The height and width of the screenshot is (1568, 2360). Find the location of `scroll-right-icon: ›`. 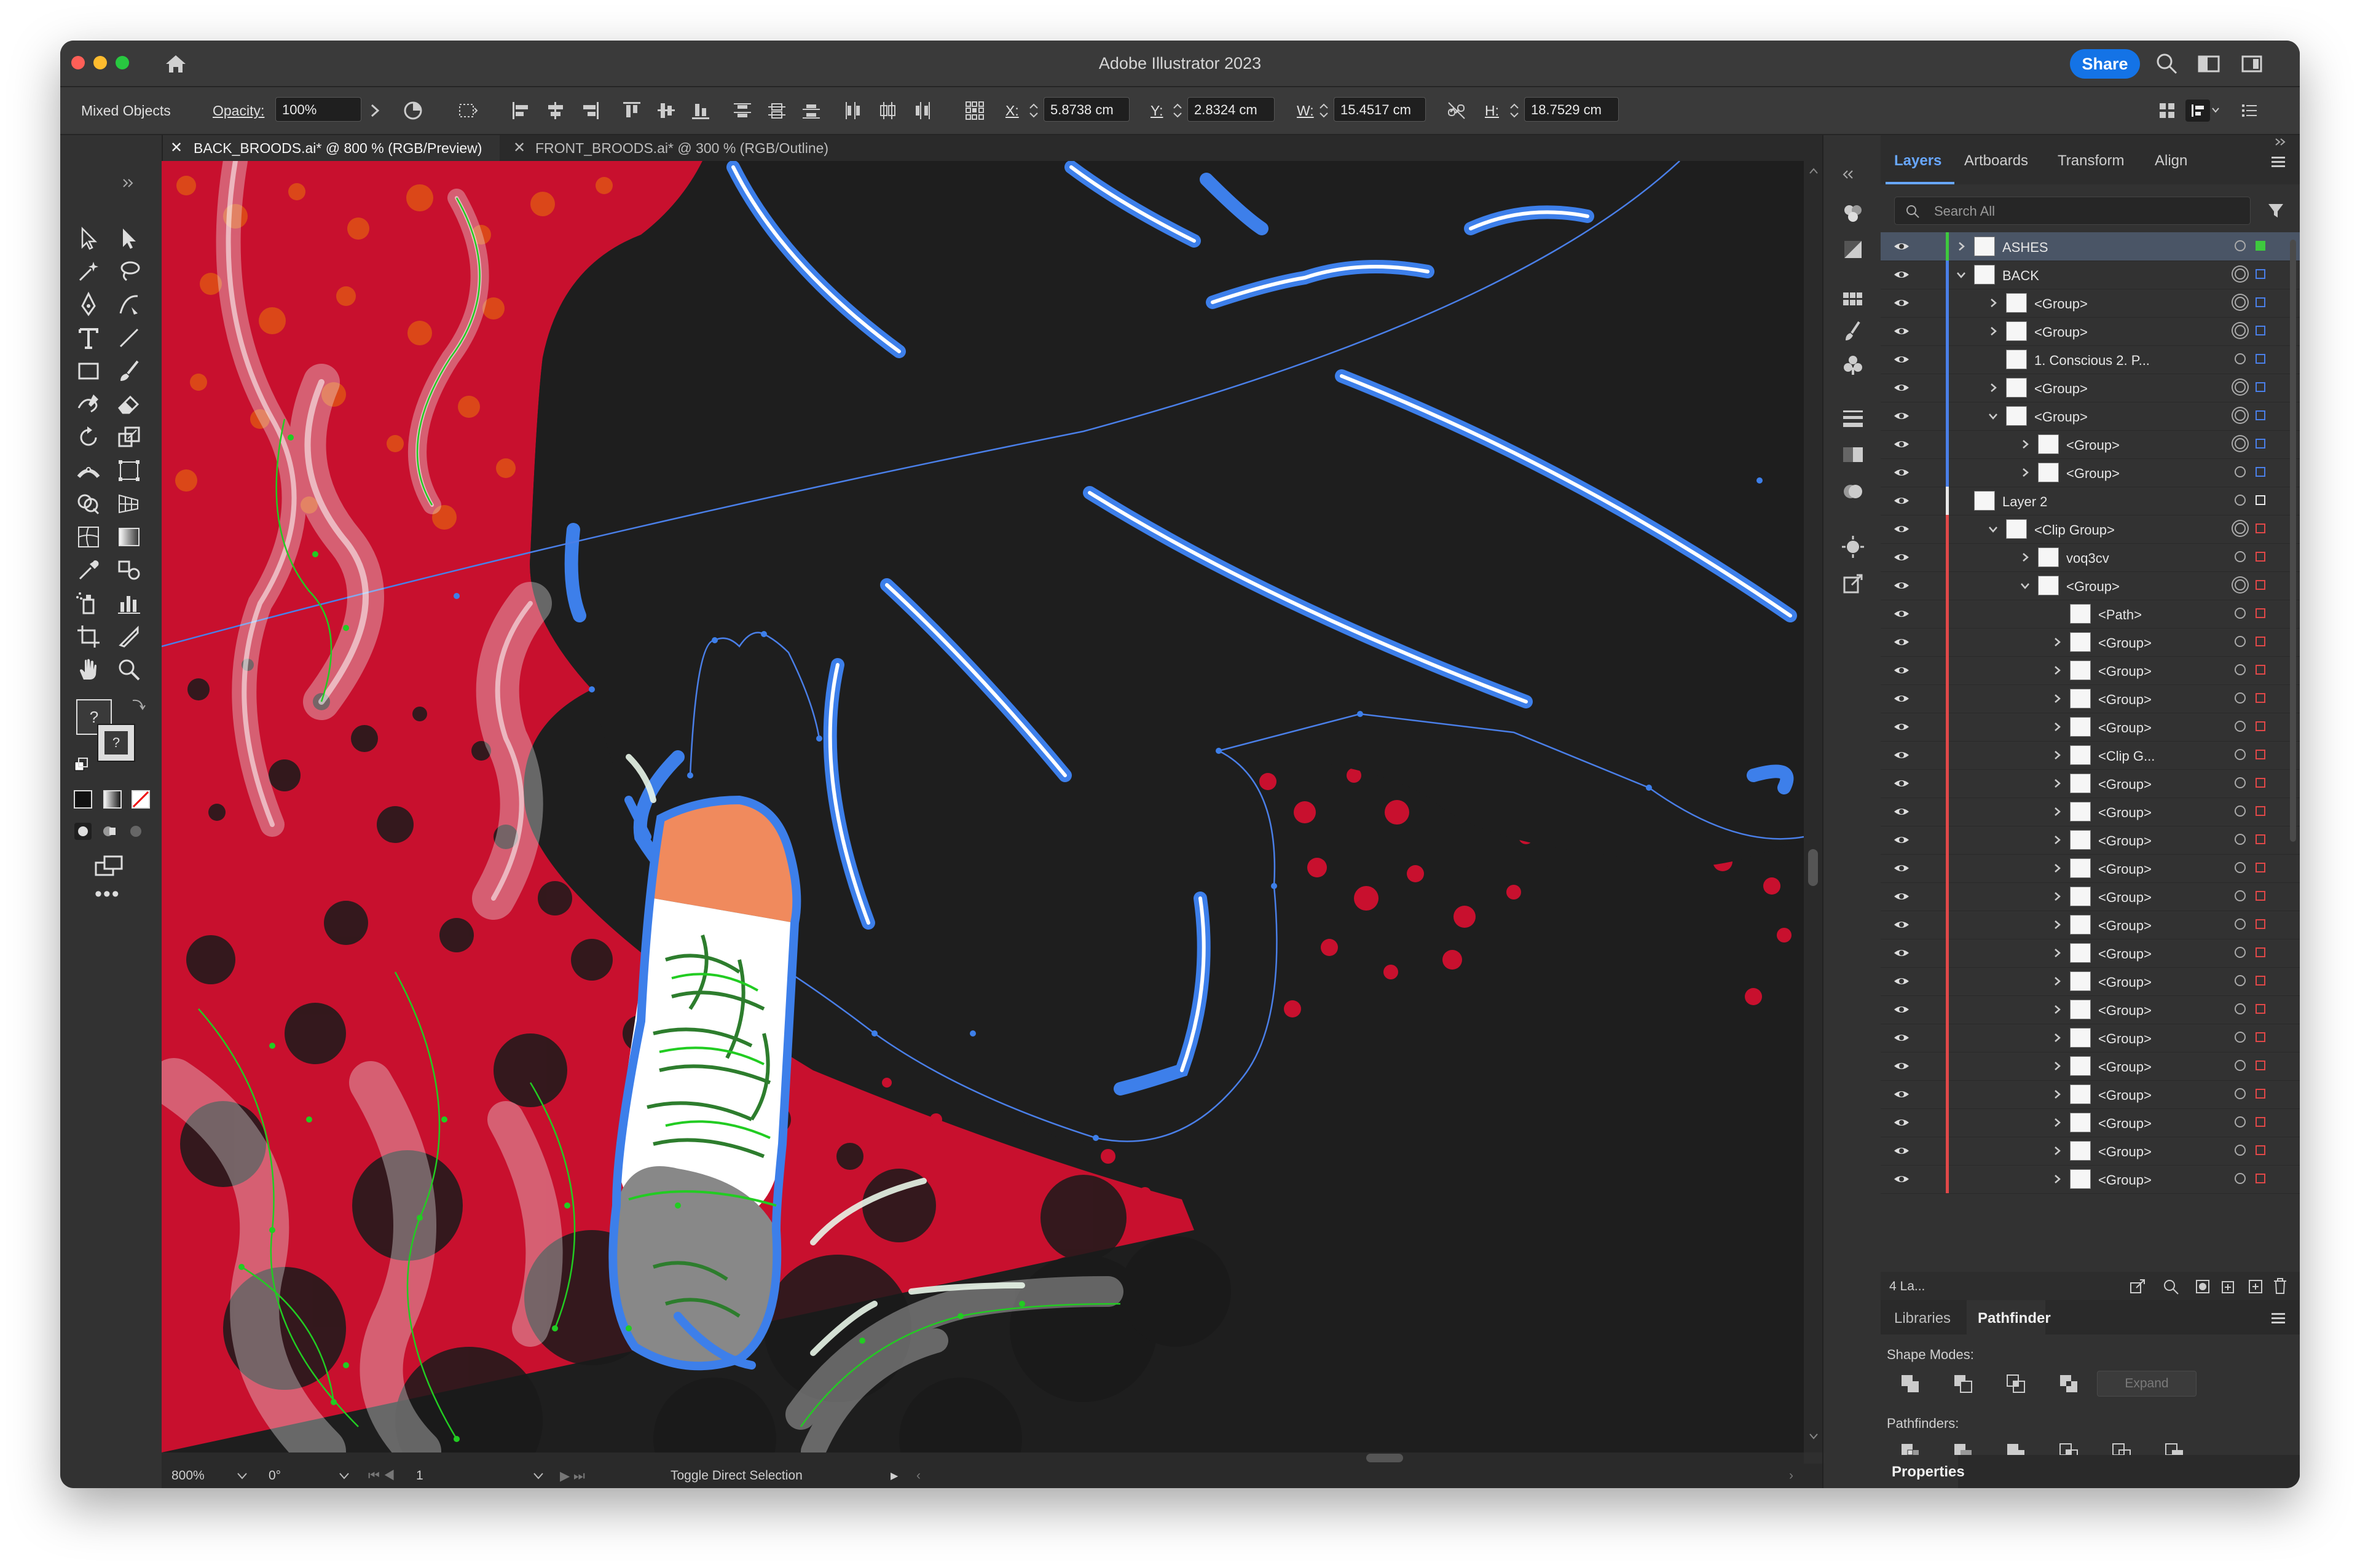

scroll-right-icon: › is located at coordinates (1791, 1475).